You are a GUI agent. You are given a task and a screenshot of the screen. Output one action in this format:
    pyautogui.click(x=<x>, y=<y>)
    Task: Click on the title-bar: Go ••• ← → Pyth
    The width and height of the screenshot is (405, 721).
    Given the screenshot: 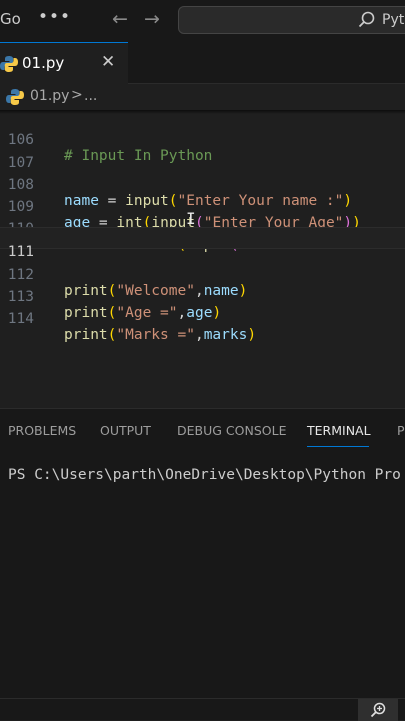 What is the action you would take?
    pyautogui.click(x=202, y=21)
    